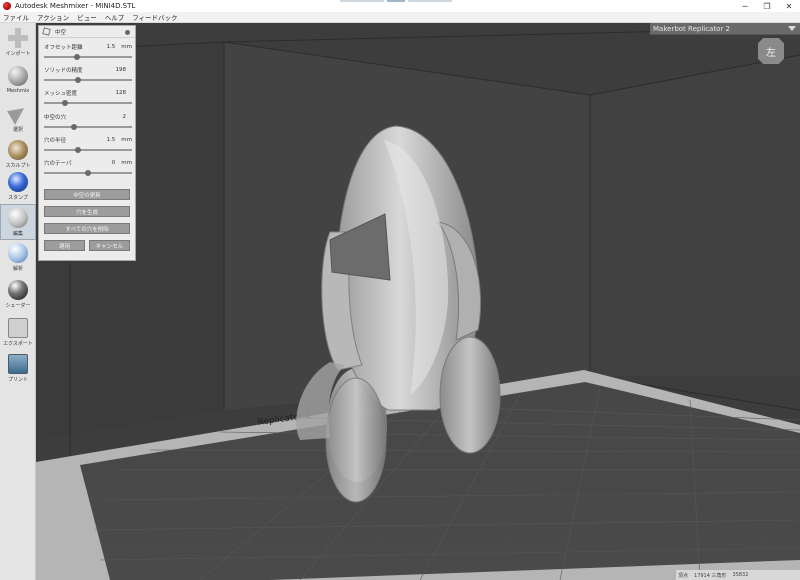 The width and height of the screenshot is (800, 580). Describe the element at coordinates (18, 114) in the screenshot. I see `select-arrow-icon` at that location.